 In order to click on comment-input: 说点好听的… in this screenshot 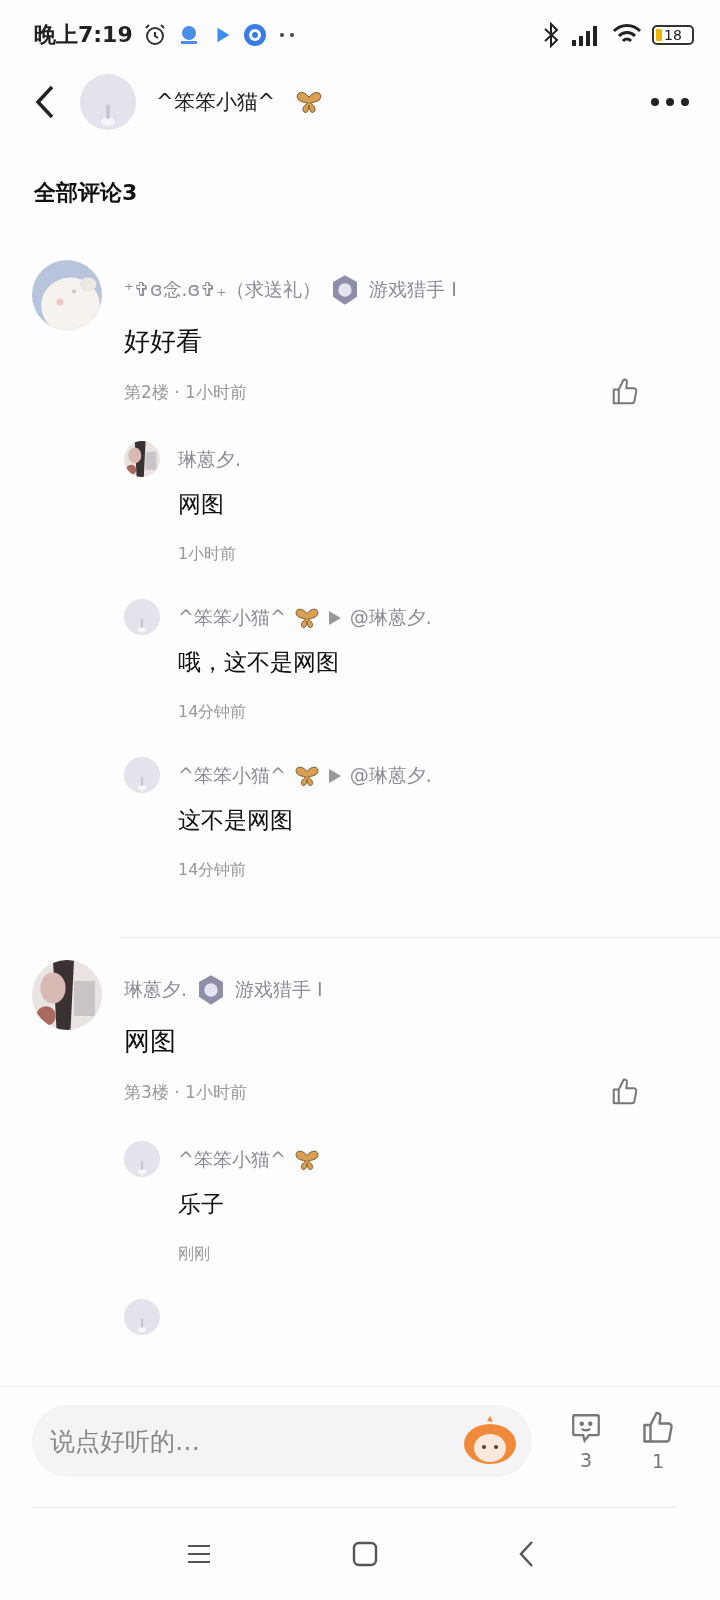, I will do `click(282, 1441)`.